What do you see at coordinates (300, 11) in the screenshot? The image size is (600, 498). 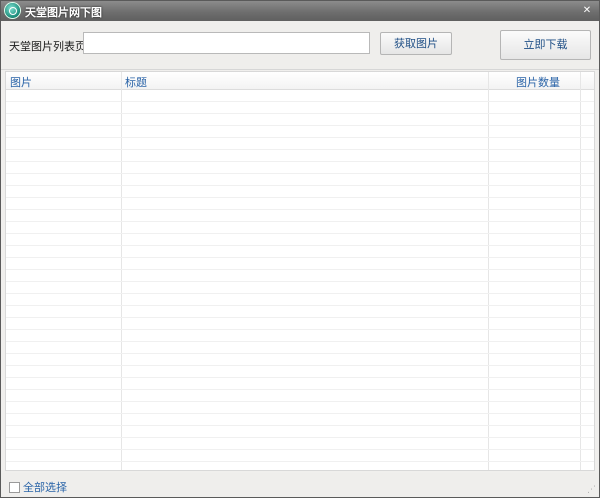 I see `title-bar: 天堂图片网下图 ✕` at bounding box center [300, 11].